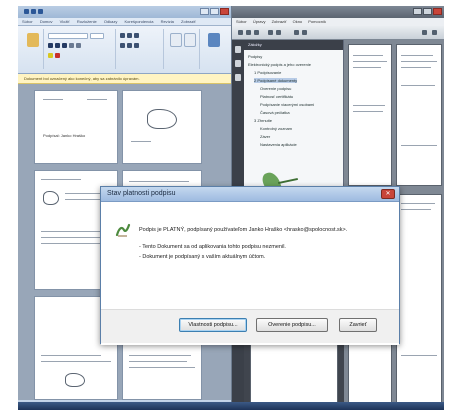 This screenshot has height=414, width=452. I want to click on page-thumbnail: Podpísal: Janko Hraško, so click(76, 127).